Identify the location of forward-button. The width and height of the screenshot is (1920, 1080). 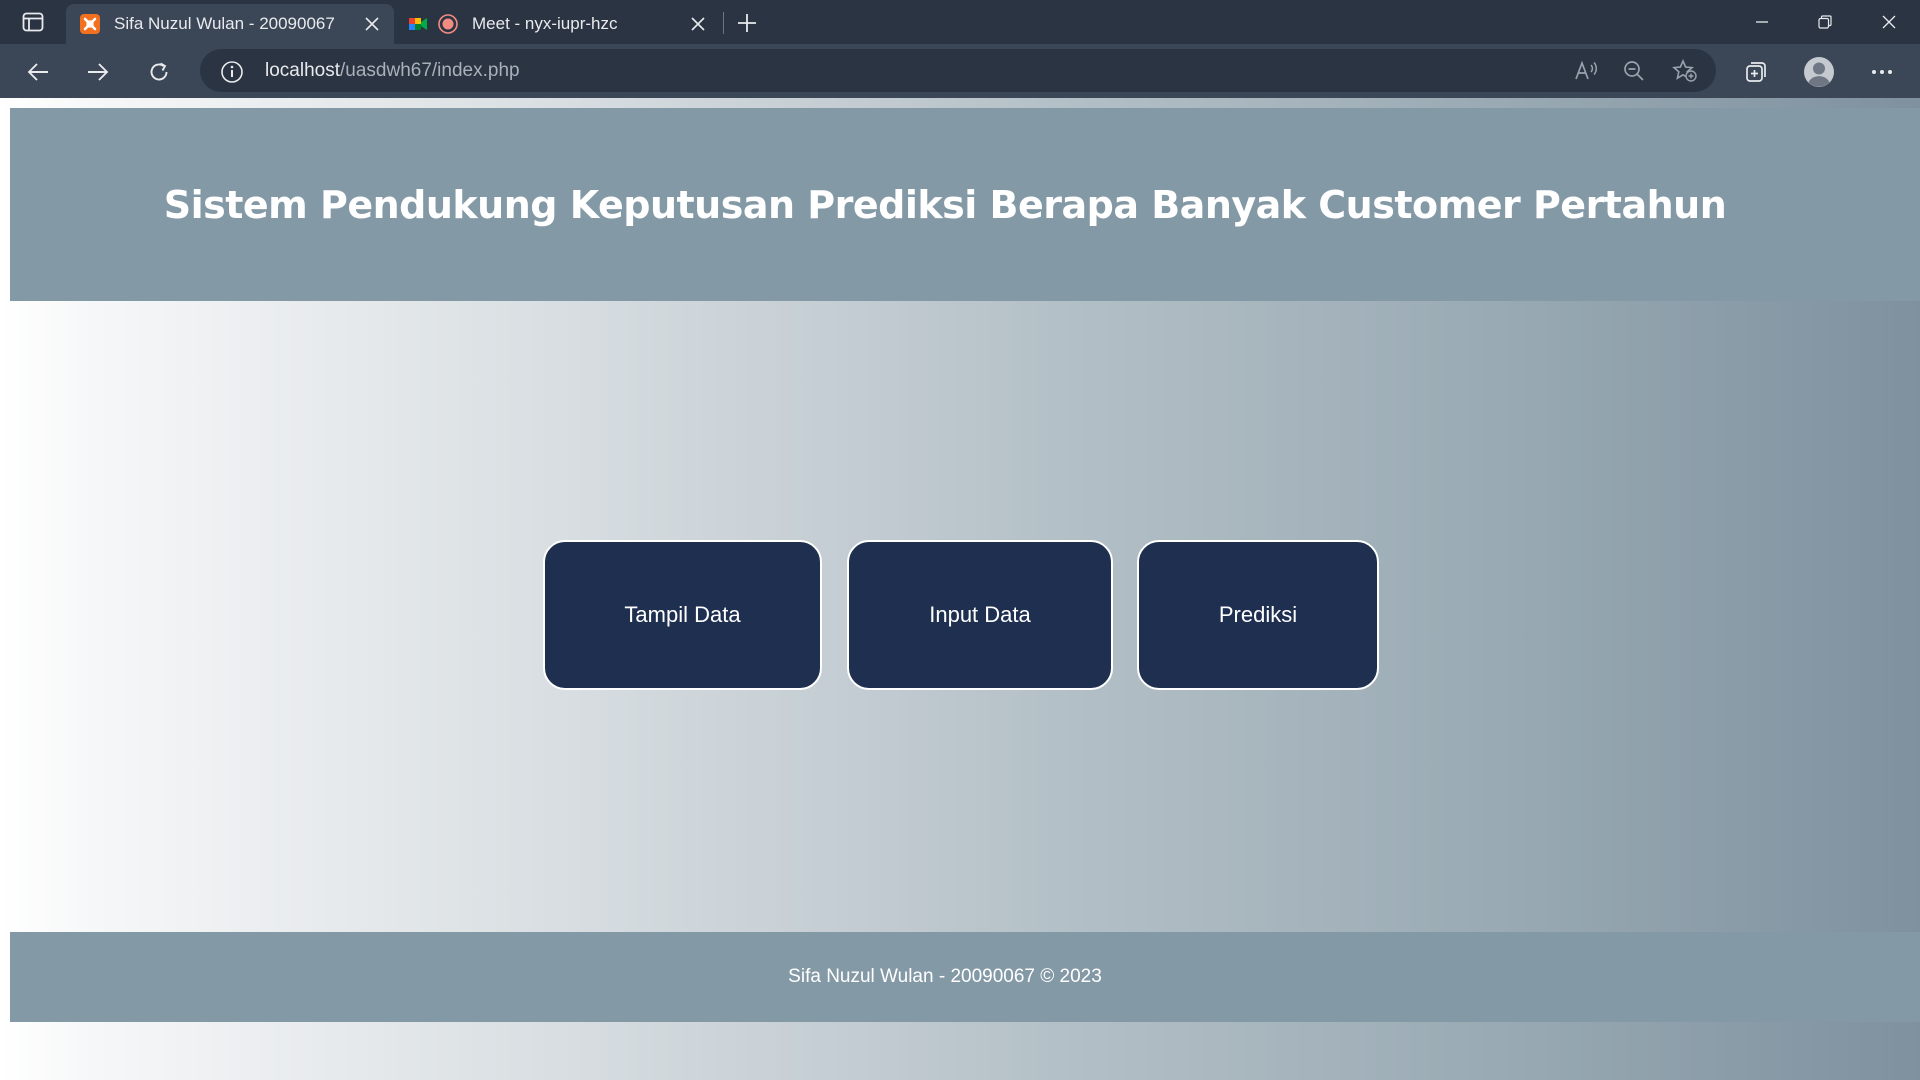
(98, 72).